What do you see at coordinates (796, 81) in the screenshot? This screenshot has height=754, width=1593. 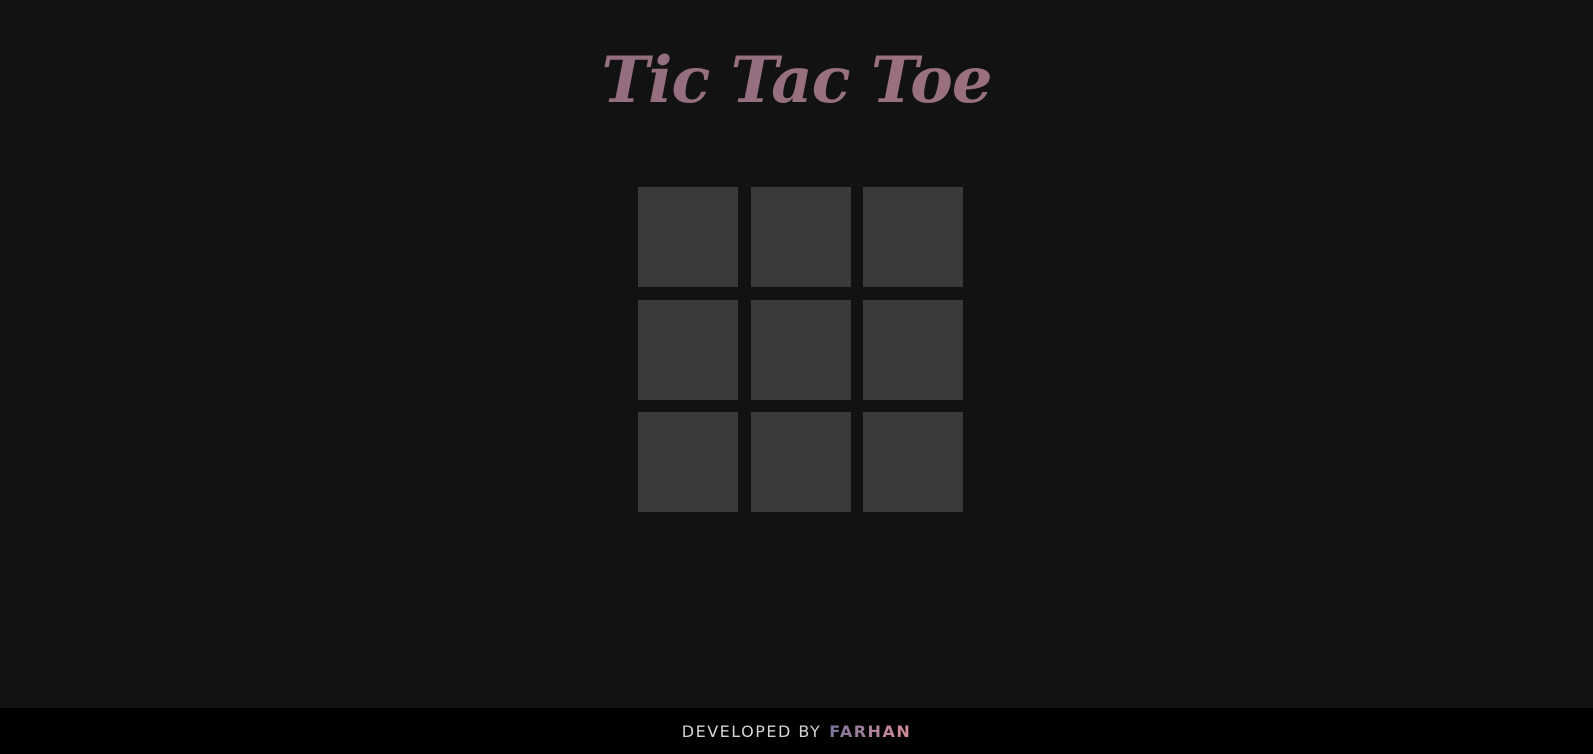 I see `game-title: Tic Tac Toe` at bounding box center [796, 81].